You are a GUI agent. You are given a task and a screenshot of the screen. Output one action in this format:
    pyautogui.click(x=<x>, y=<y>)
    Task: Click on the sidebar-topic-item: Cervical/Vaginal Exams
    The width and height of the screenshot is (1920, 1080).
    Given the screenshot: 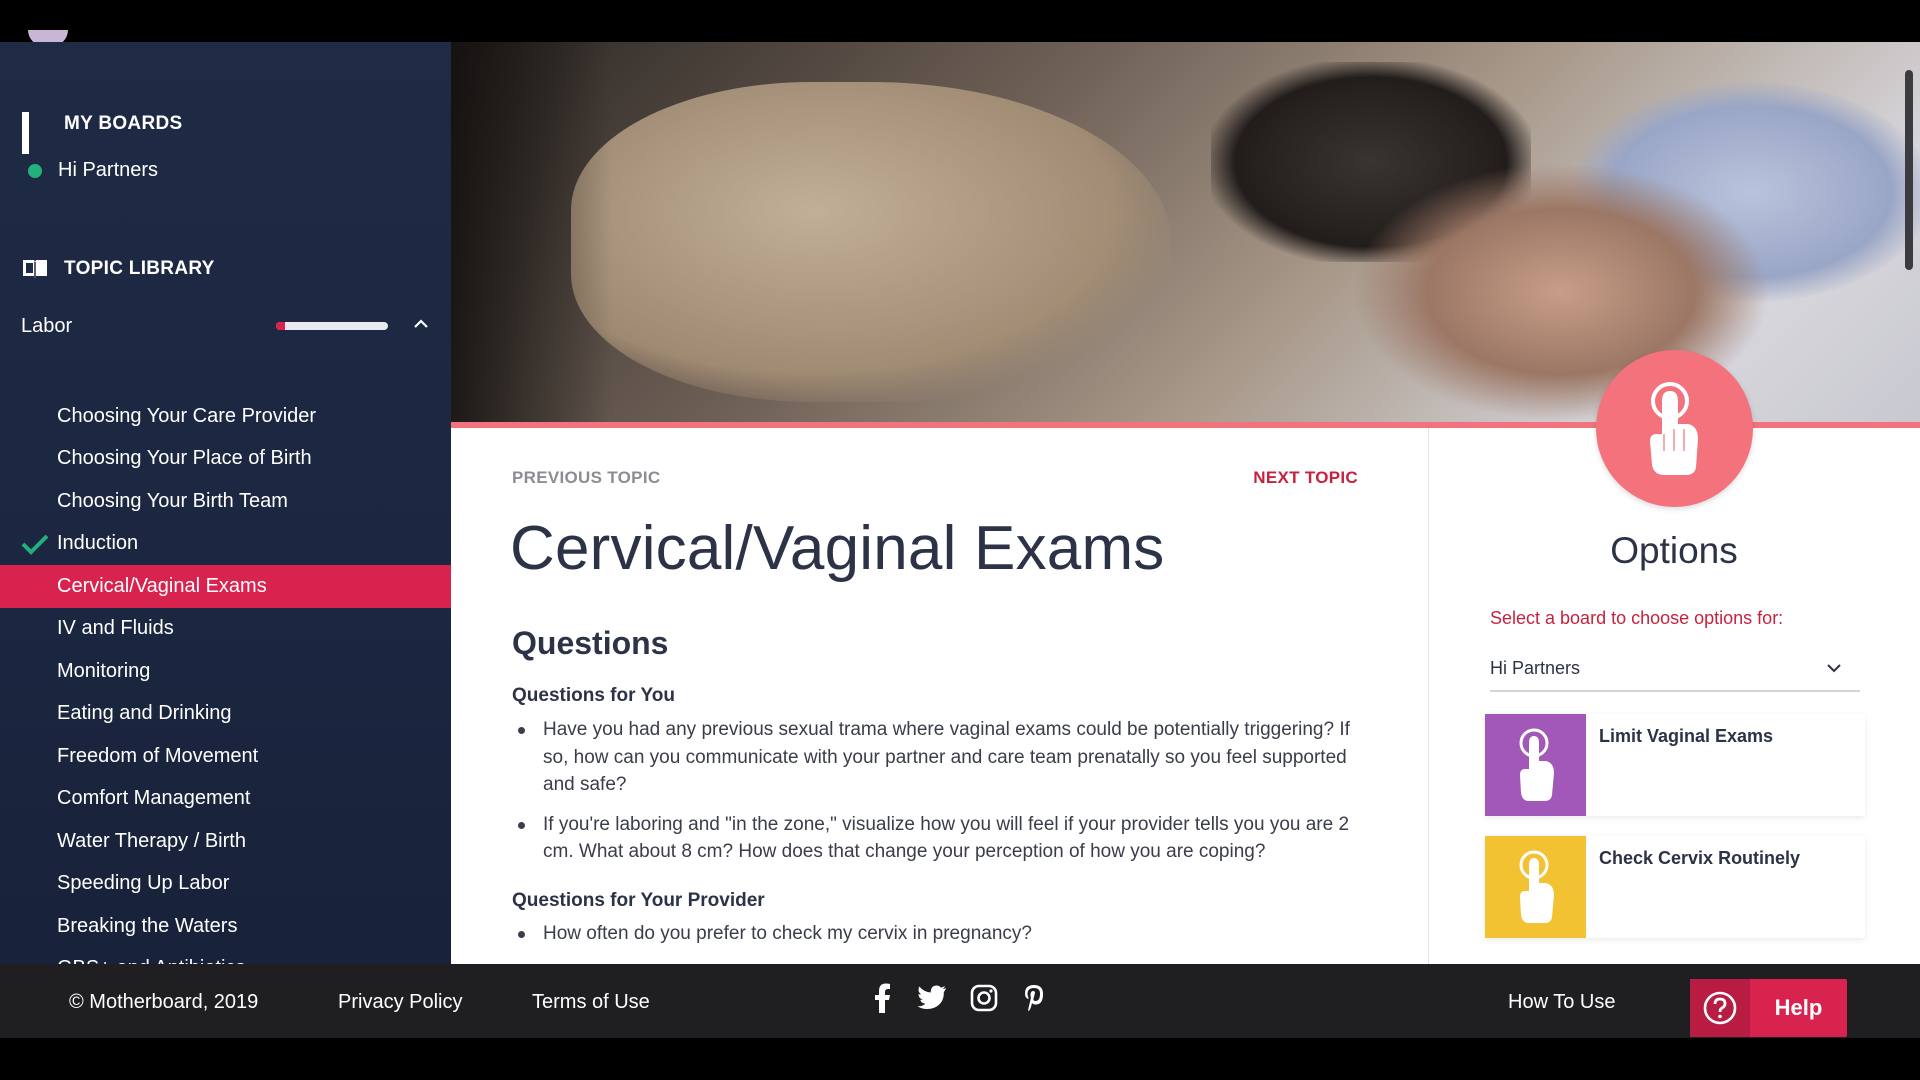 What is the action you would take?
    pyautogui.click(x=225, y=586)
    